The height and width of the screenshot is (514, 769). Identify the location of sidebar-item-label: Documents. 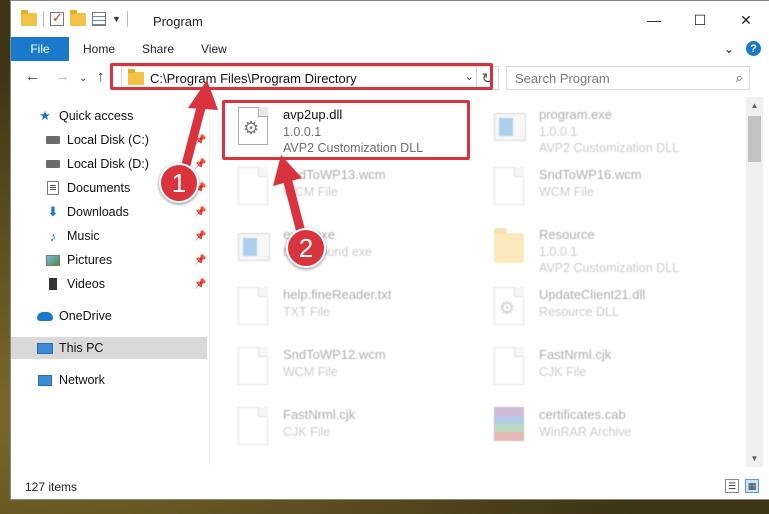
(99, 188).